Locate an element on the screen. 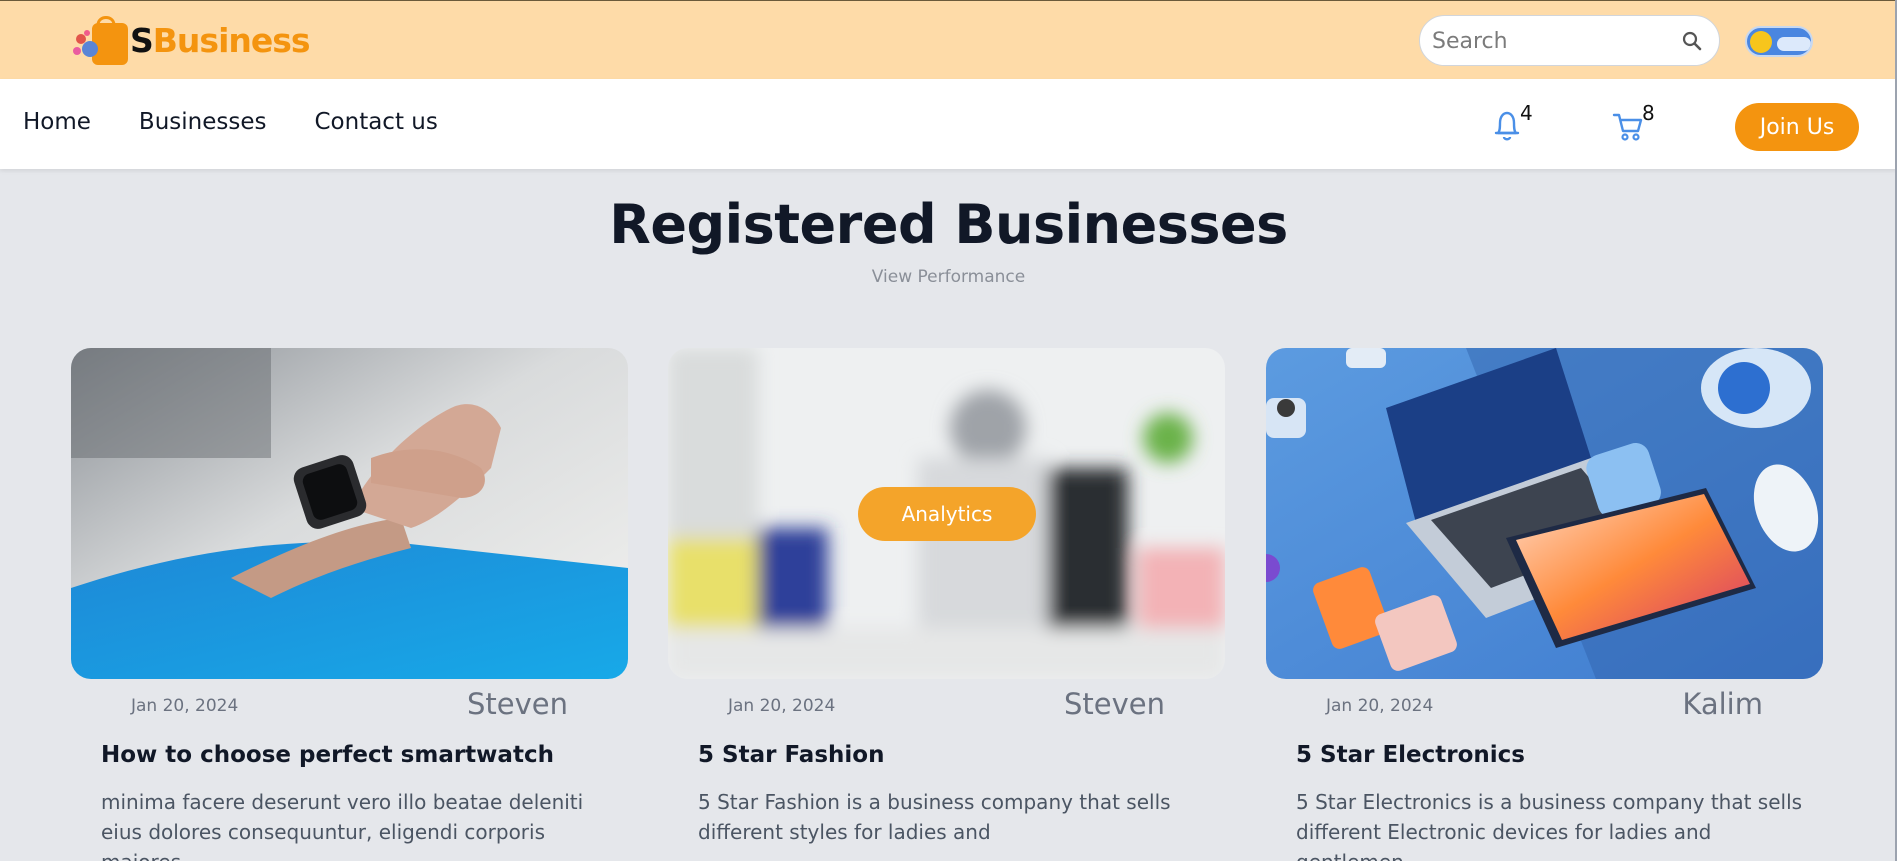 Image resolution: width=1897 pixels, height=861 pixels. card-author: Kalim is located at coordinates (1722, 704).